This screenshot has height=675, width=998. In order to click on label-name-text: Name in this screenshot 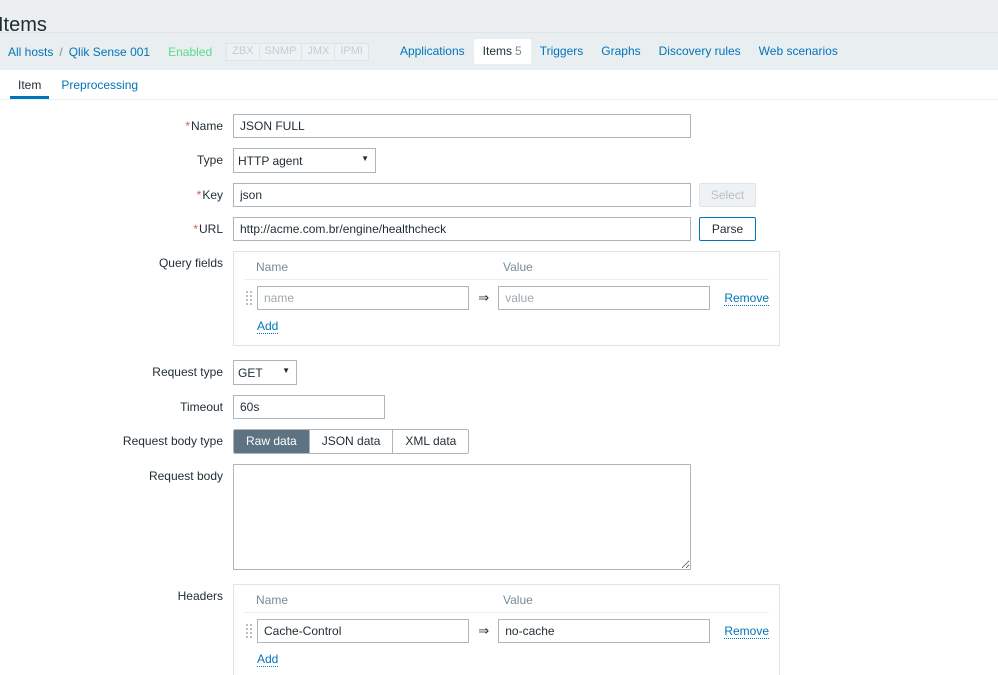, I will do `click(206, 126)`.